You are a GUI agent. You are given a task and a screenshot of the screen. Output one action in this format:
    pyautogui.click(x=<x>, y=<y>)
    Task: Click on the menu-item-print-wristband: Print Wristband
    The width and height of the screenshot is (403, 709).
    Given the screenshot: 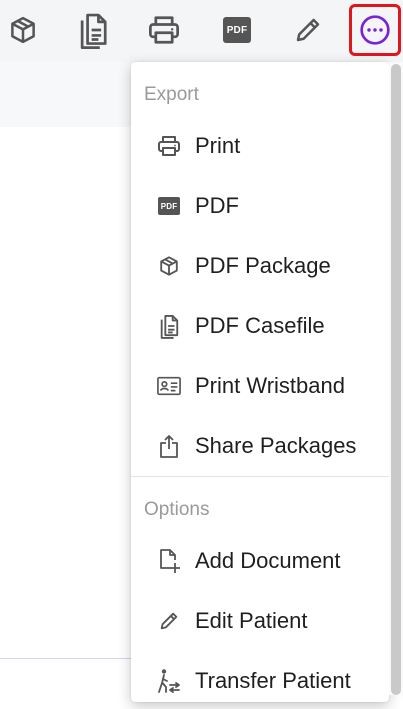 What is the action you would take?
    pyautogui.click(x=260, y=386)
    